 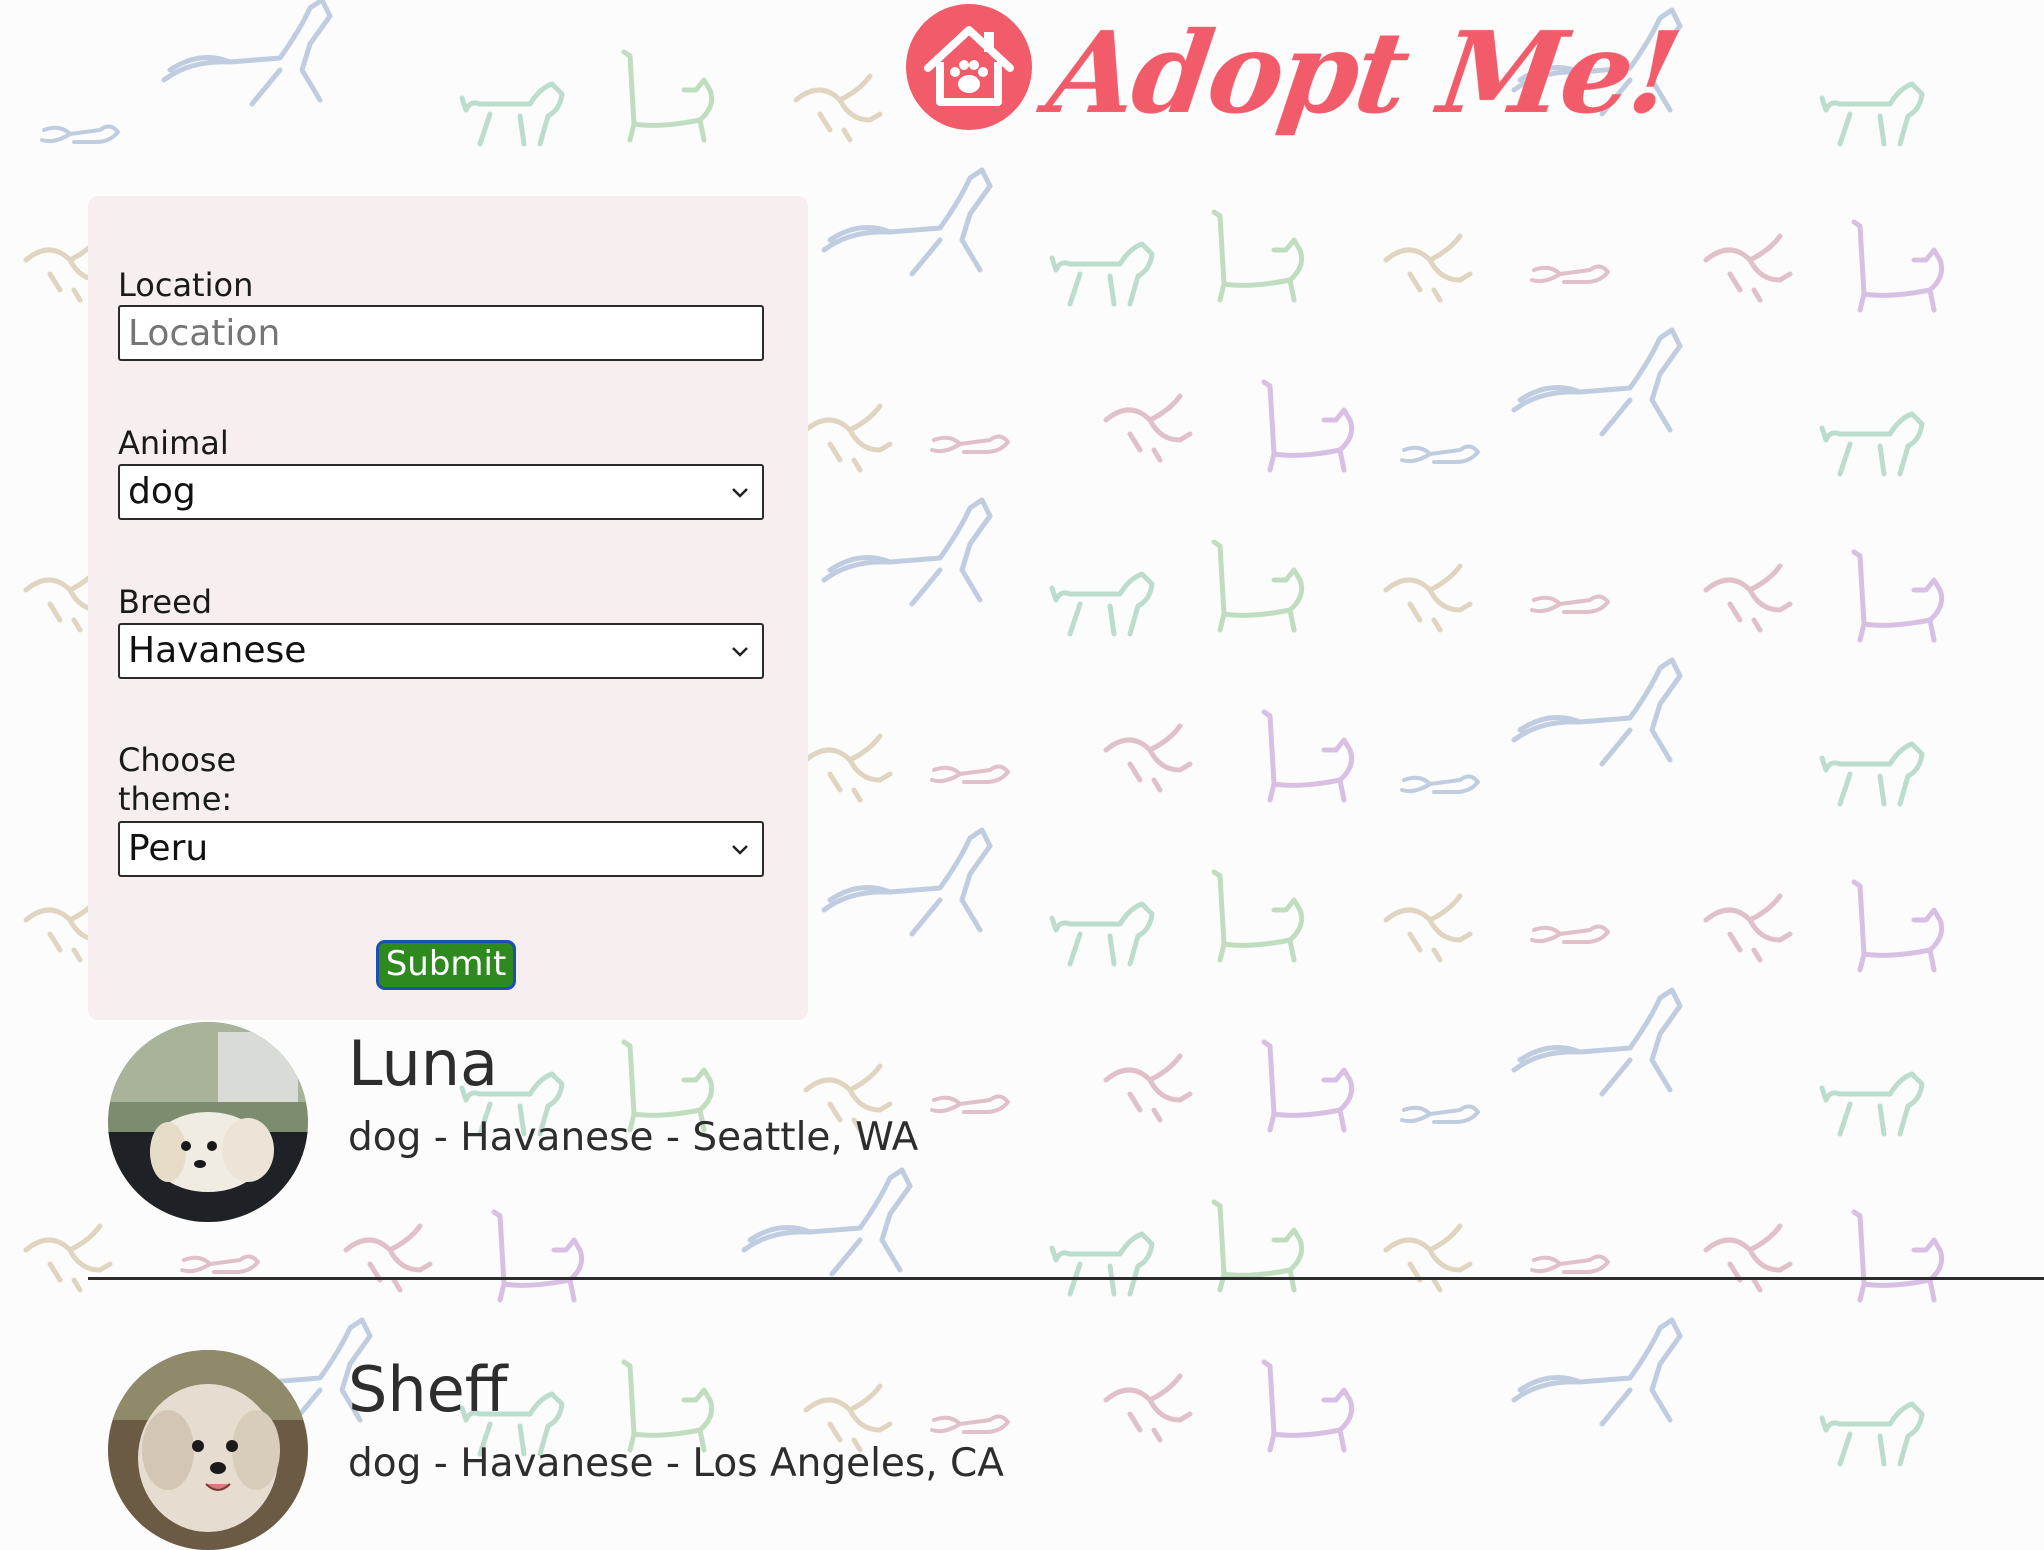 What do you see at coordinates (441, 492) in the screenshot?
I see `animal-select: dog` at bounding box center [441, 492].